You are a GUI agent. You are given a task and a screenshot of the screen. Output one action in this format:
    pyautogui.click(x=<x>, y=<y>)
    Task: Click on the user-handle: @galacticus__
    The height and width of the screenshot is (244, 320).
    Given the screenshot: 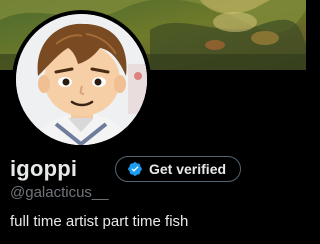 What is the action you would take?
    pyautogui.click(x=59, y=192)
    